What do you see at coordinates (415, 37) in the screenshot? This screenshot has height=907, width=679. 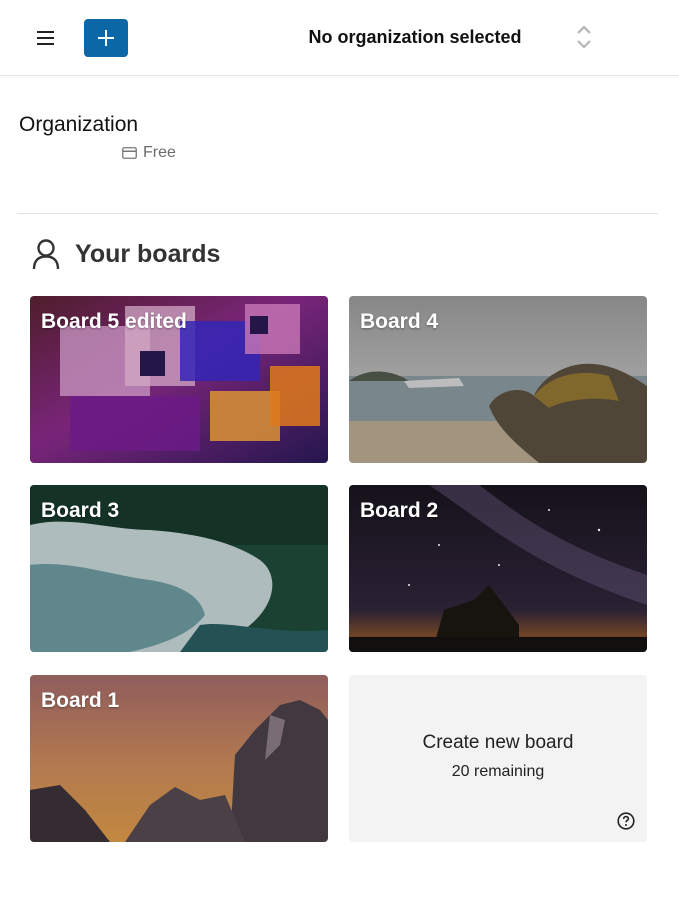 I see `organization-selector-label: No organization selected` at bounding box center [415, 37].